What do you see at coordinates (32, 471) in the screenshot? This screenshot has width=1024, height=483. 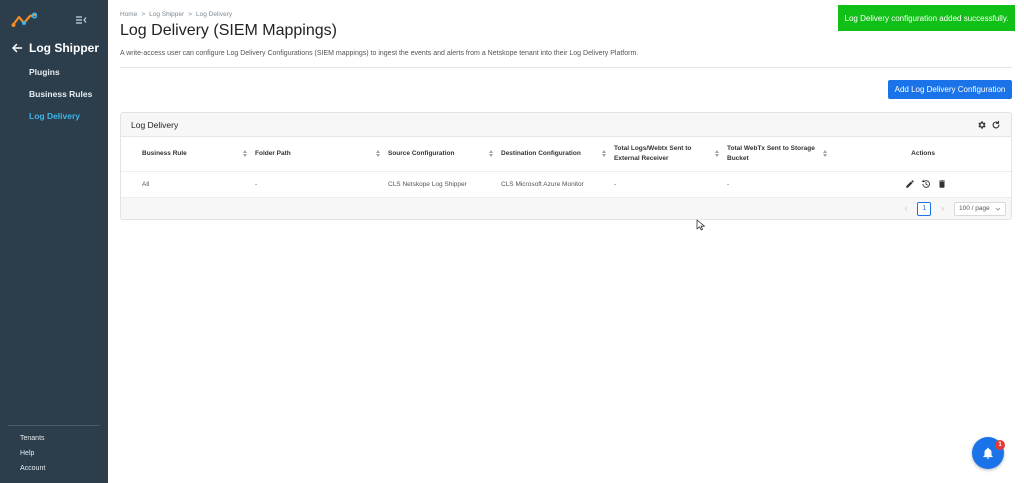 I see `sidebar-item-account: Account` at bounding box center [32, 471].